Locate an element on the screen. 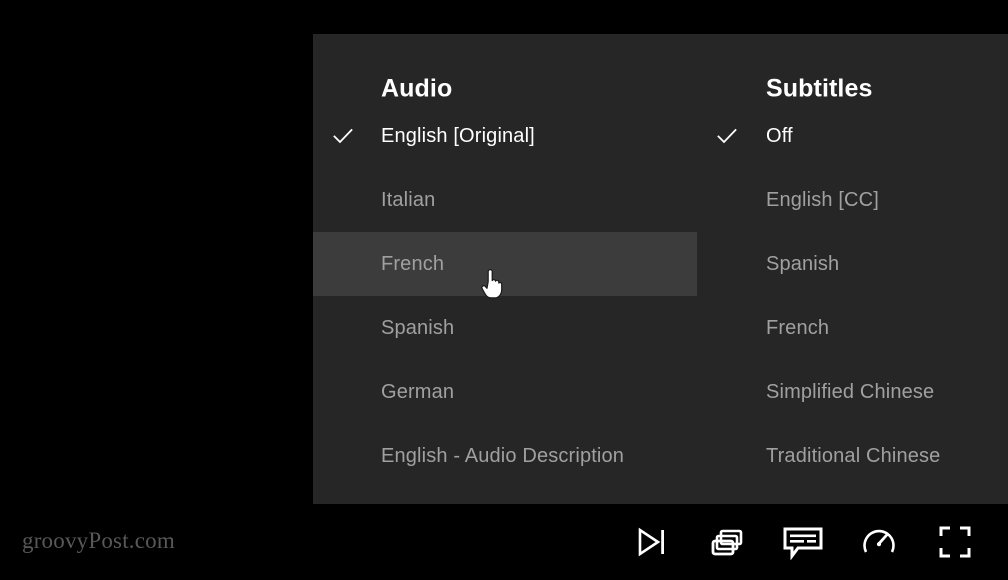 This screenshot has width=1008, height=580. playback-speed-icon is located at coordinates (879, 542).